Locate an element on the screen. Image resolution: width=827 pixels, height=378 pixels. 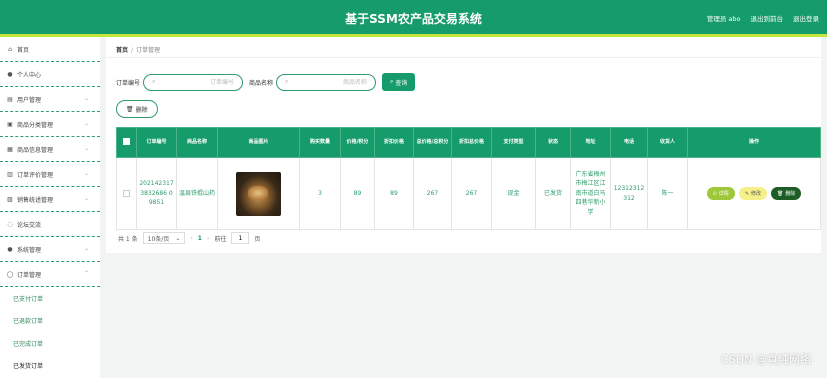
detail-icon: ⊙ is located at coordinates (714, 193).